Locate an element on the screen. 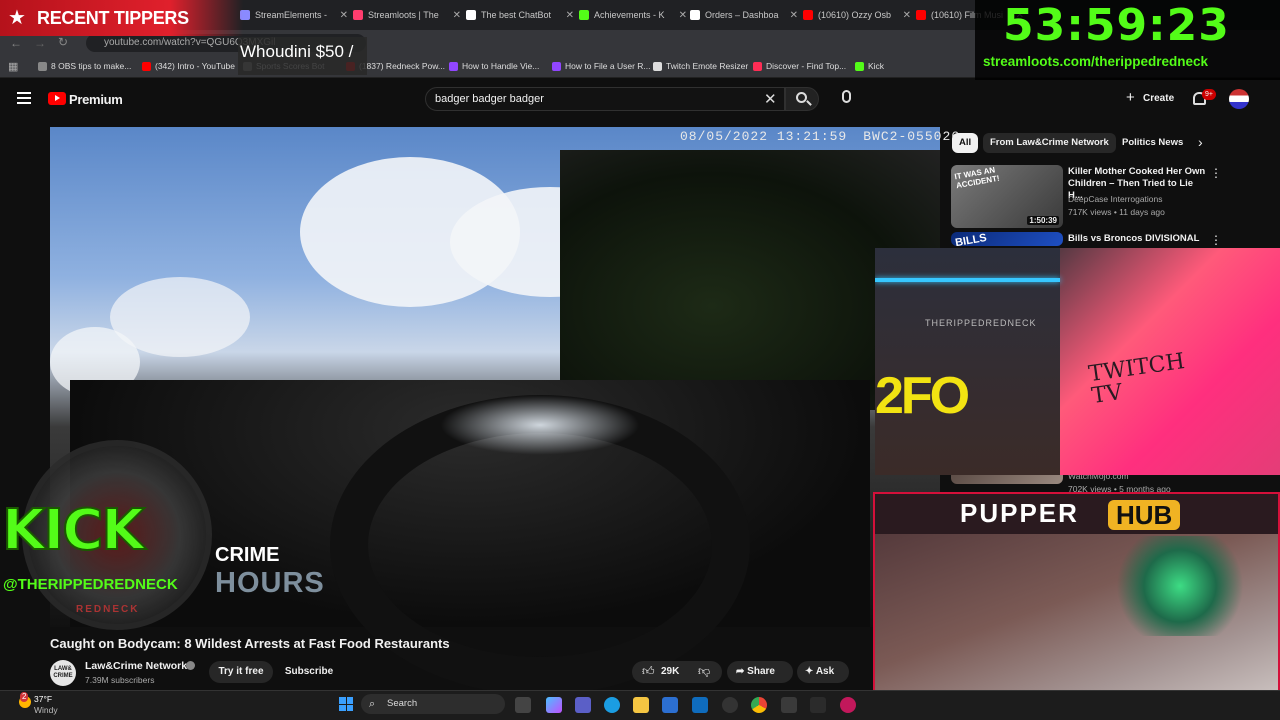 This screenshot has height=720, width=1280. channel-name: Law&Crime Network is located at coordinates (136, 666).